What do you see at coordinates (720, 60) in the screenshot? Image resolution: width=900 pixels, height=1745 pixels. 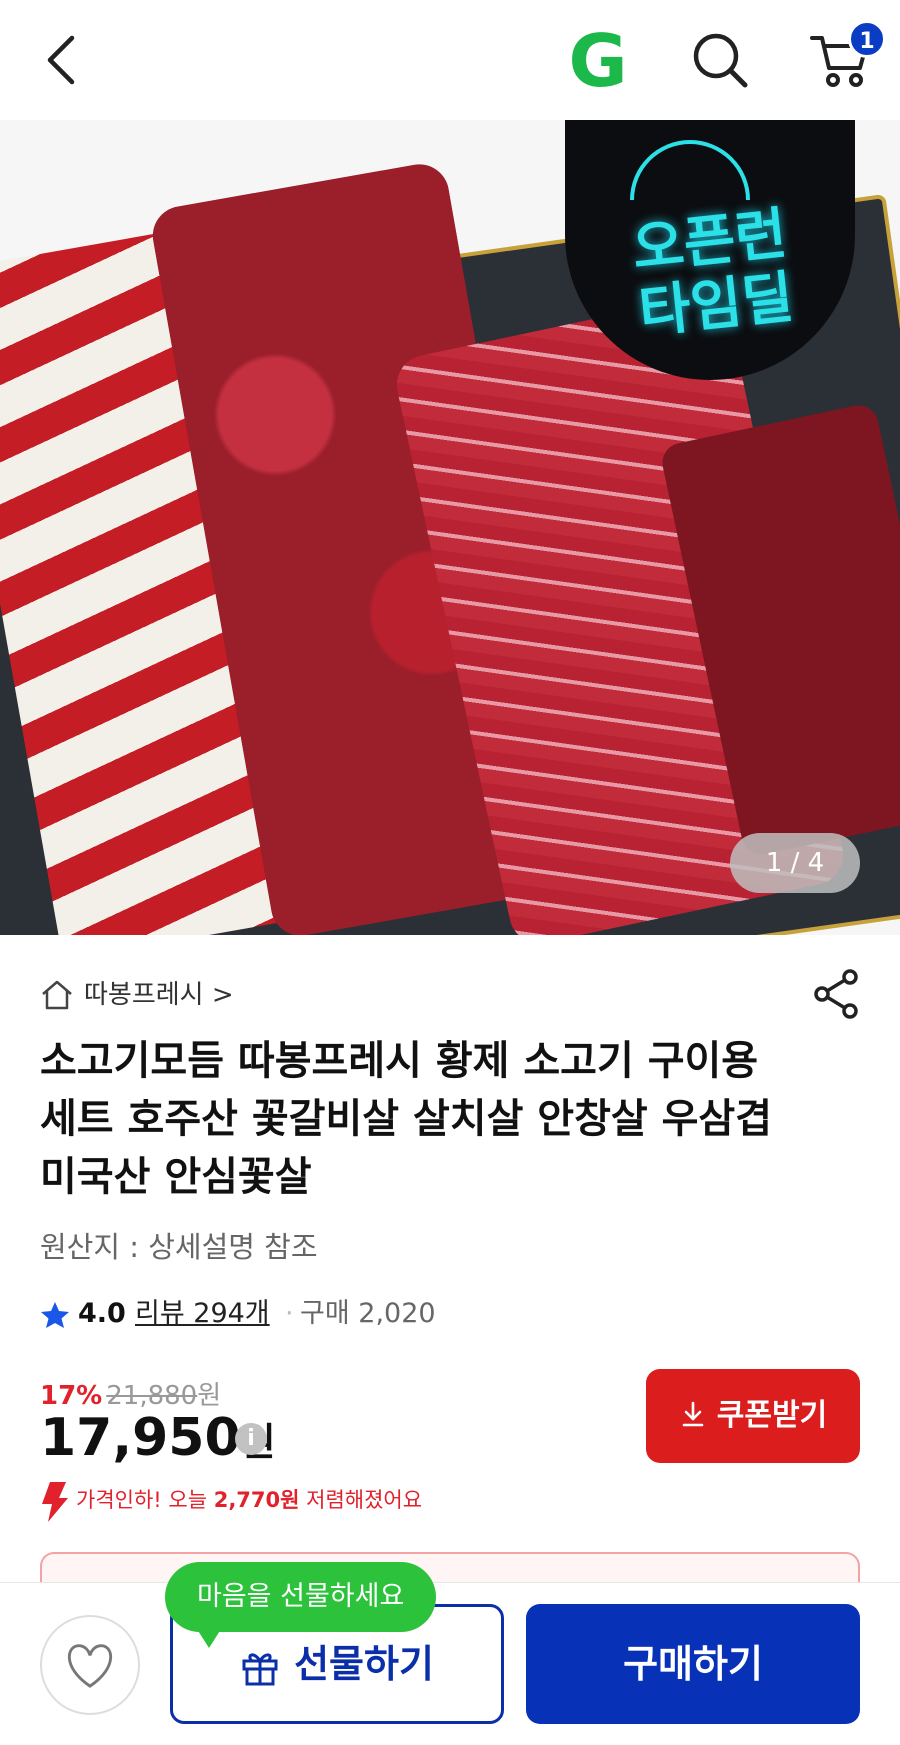 I see `search-icon` at bounding box center [720, 60].